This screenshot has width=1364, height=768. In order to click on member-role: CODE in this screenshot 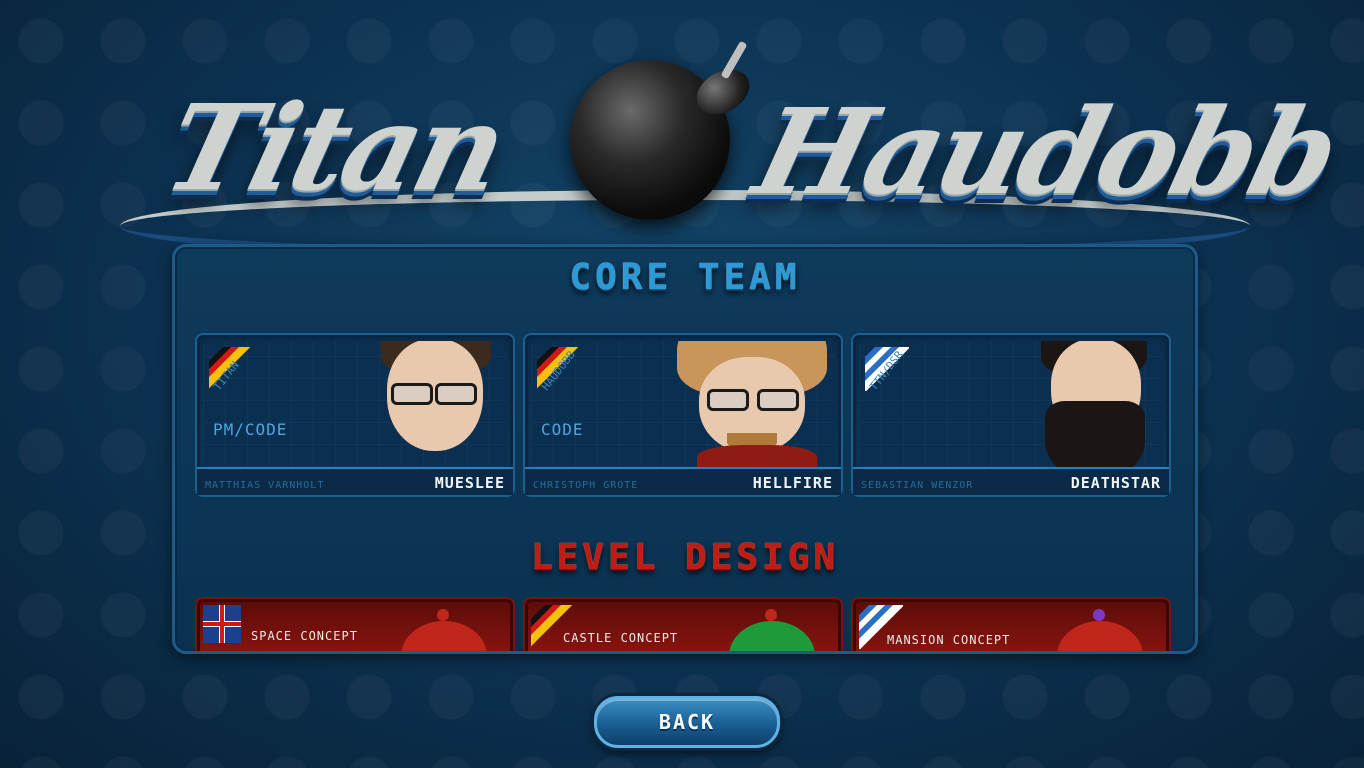, I will do `click(562, 429)`.